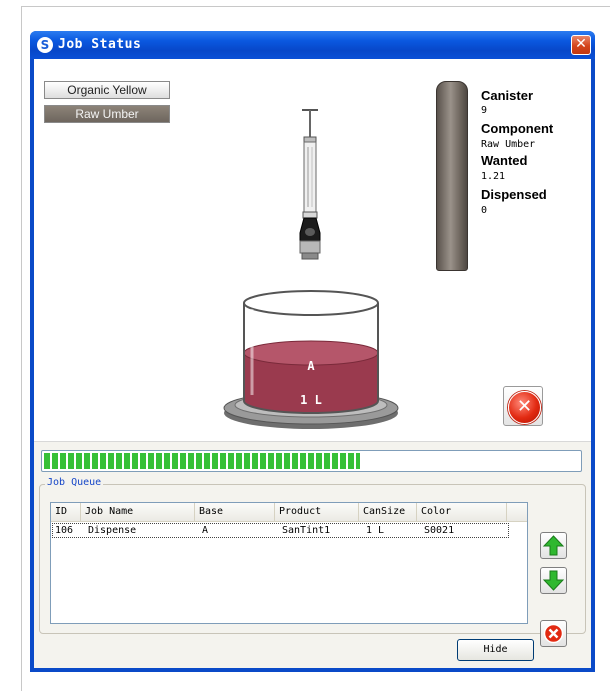 The width and height of the screenshot is (610, 691). What do you see at coordinates (388, 512) in the screenshot?
I see `column-header-cansize: CanSize` at bounding box center [388, 512].